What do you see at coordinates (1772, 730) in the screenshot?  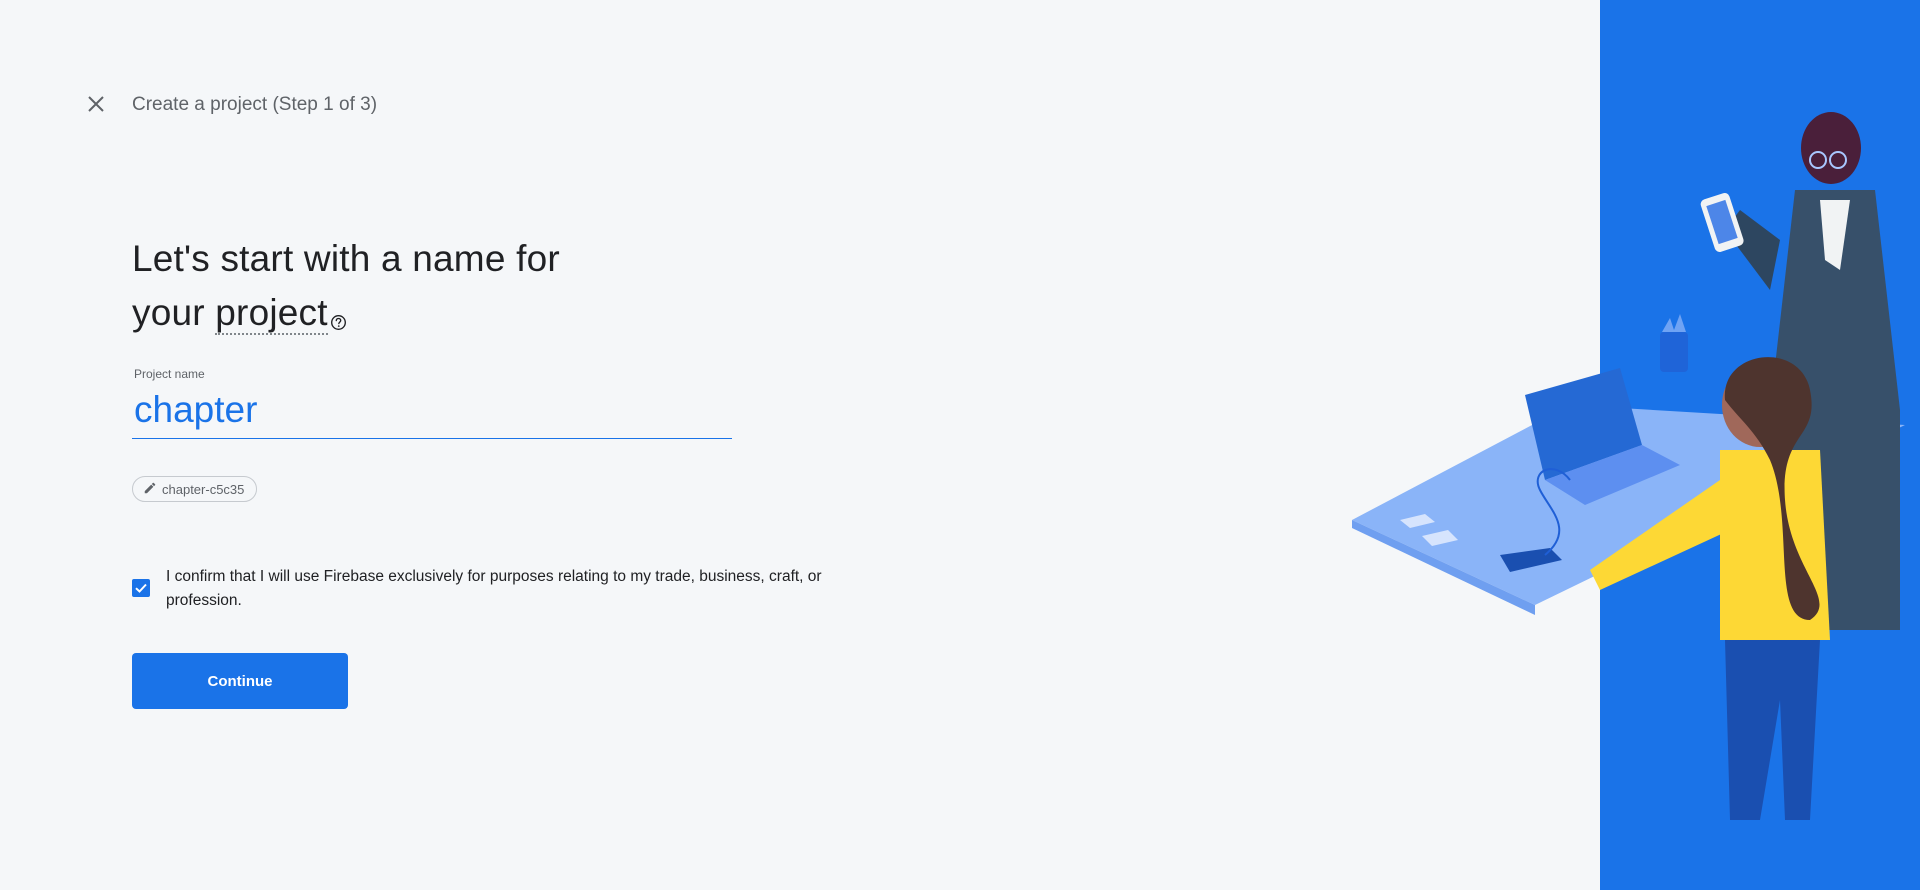 I see `woman-legs` at bounding box center [1772, 730].